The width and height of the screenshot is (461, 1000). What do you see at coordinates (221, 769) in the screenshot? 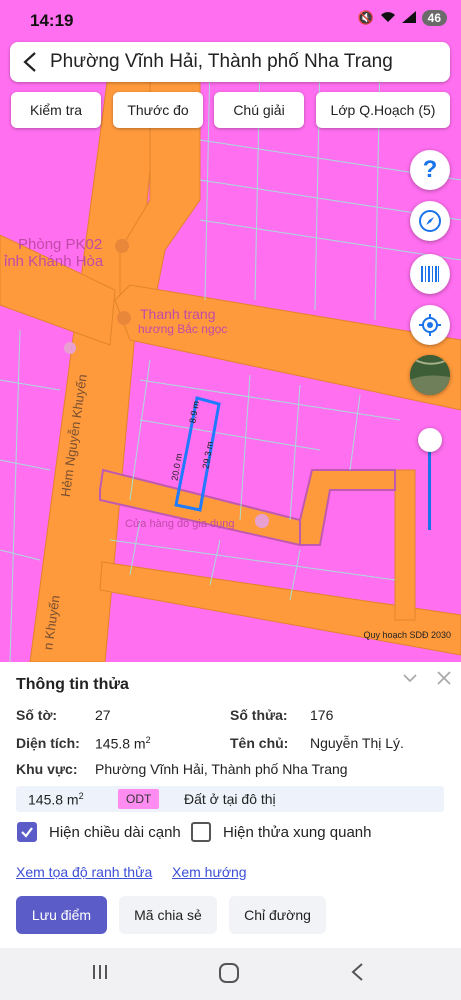
I see `region-value: Phường Vĩnh Hải, Thành phố Nha Trang` at bounding box center [221, 769].